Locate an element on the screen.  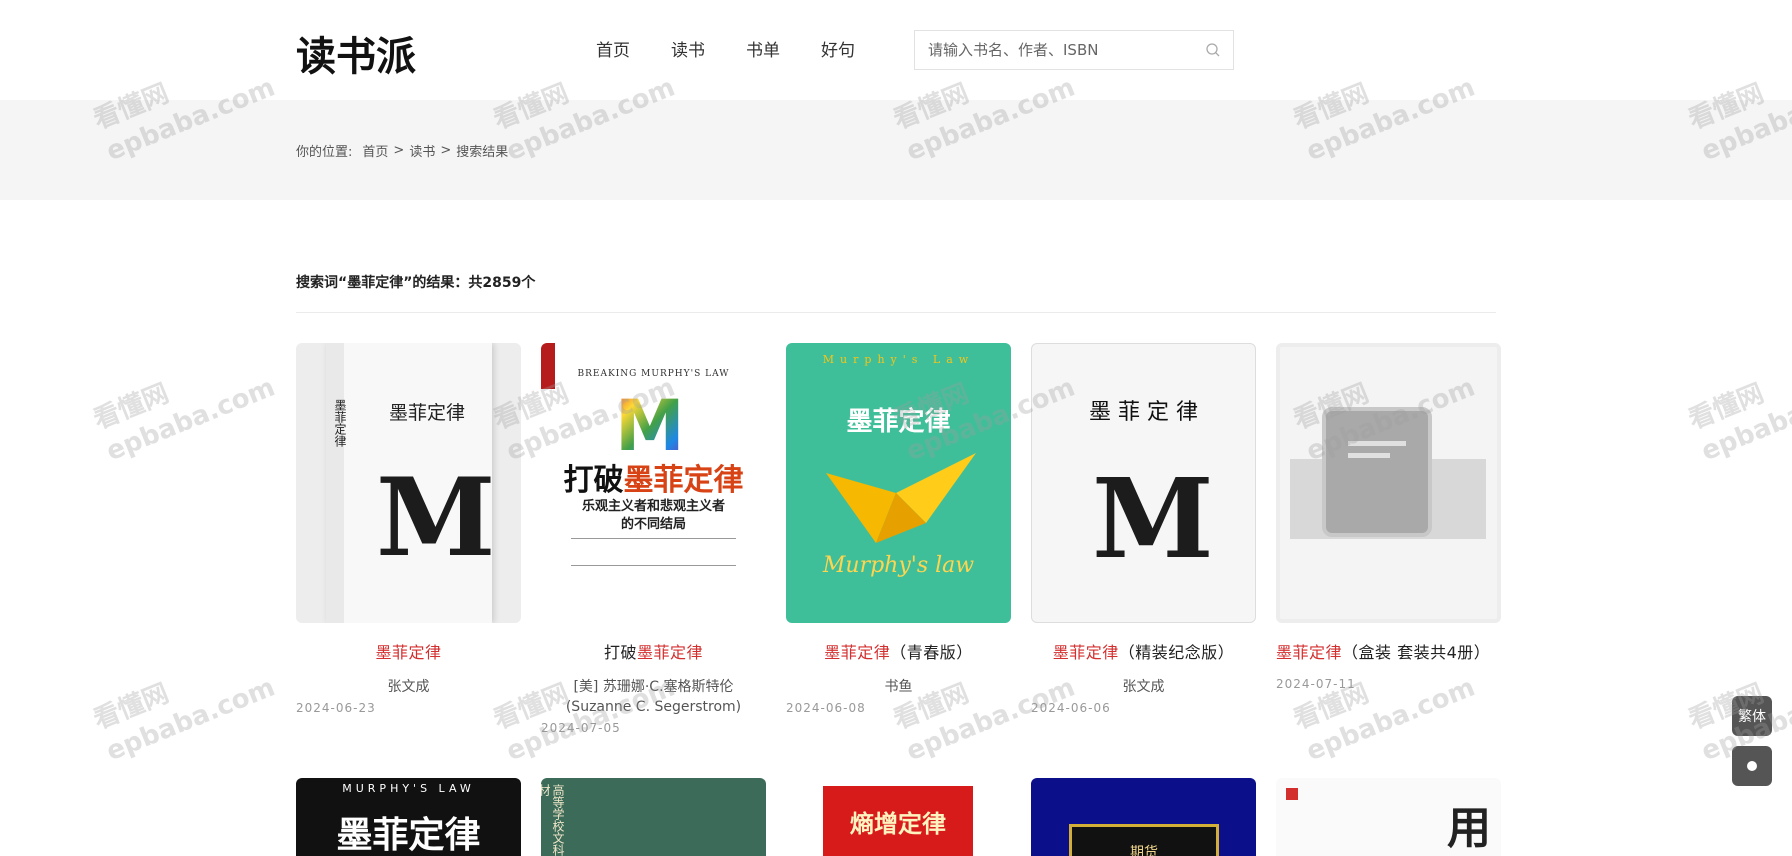
book-date: 2024-06-23 is located at coordinates (336, 708).